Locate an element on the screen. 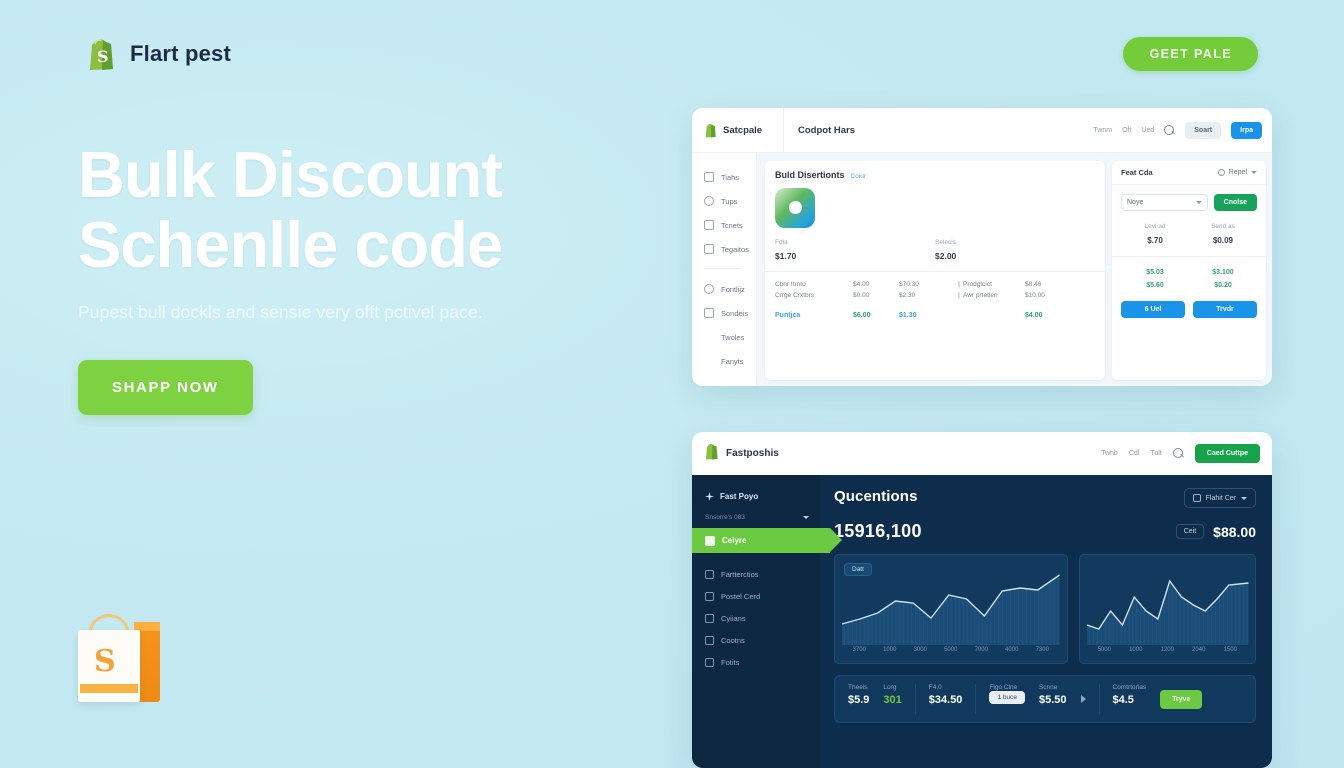 This screenshot has width=1344, height=768. sidebar-item-sondeis: Sondeis is located at coordinates (724, 313).